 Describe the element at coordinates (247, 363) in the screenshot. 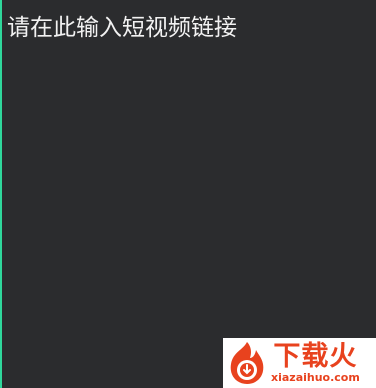

I see `flame-logo-icon` at that location.